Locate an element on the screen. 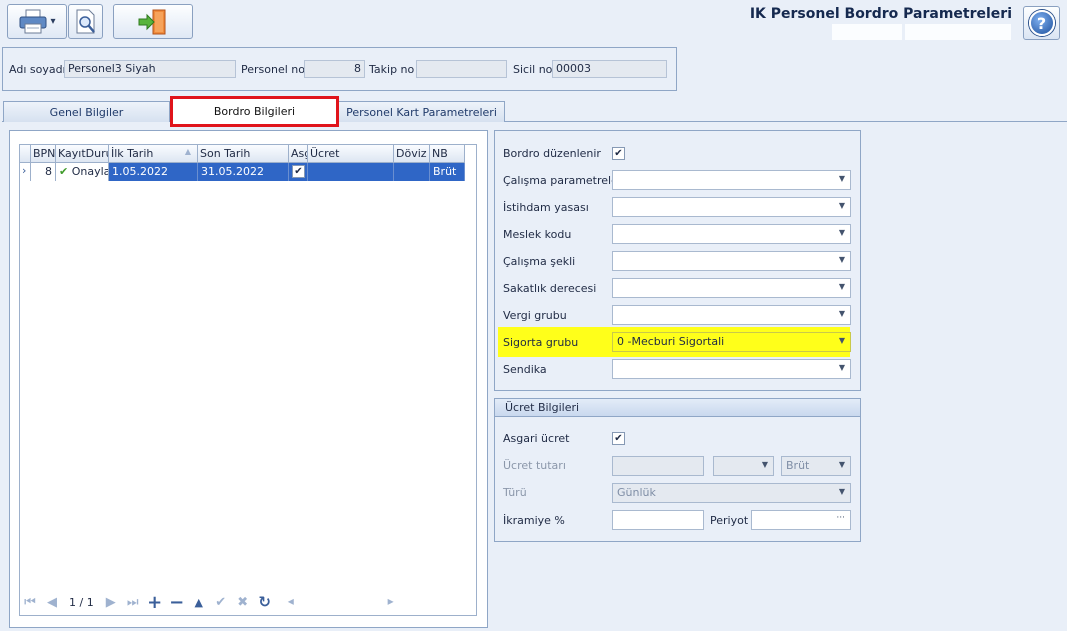  periyot-input: ··· is located at coordinates (801, 520).